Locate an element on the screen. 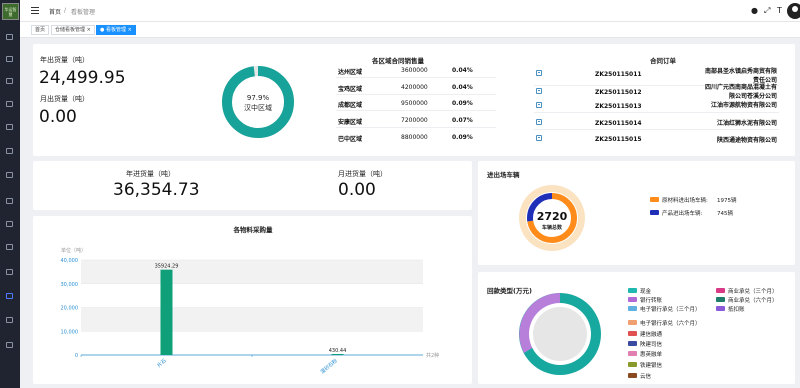 The height and width of the screenshot is (388, 800). region-amount: 9500000 is located at coordinates (414, 103).